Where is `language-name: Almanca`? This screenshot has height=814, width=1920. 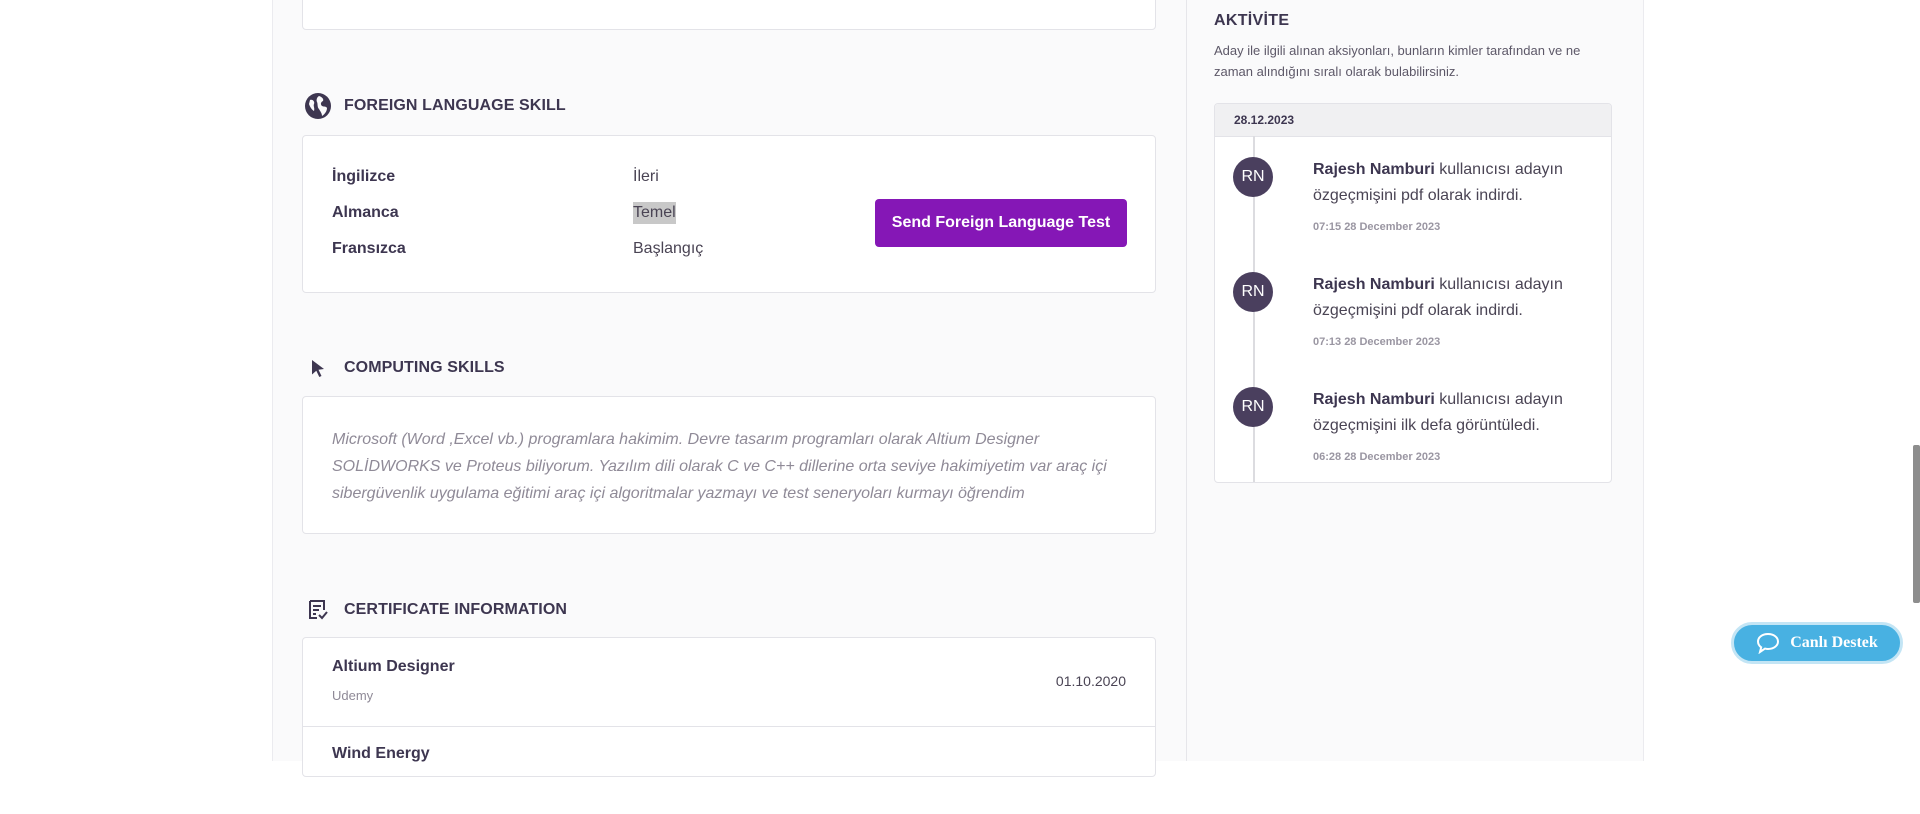 language-name: Almanca is located at coordinates (365, 212).